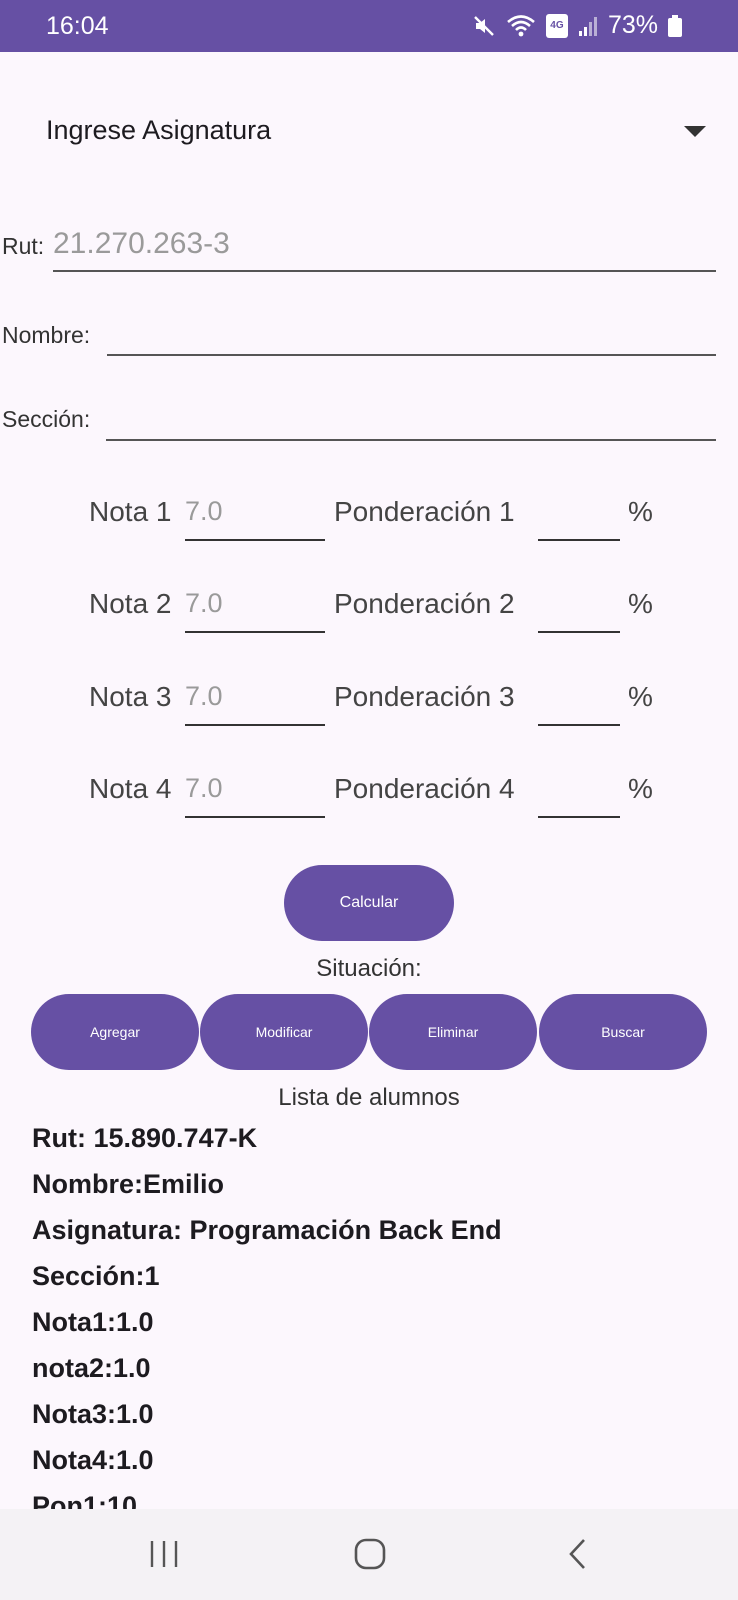 This screenshot has width=738, height=1600. Describe the element at coordinates (128, 1184) in the screenshot. I see `record-nombre: Nombre:Emilio` at that location.